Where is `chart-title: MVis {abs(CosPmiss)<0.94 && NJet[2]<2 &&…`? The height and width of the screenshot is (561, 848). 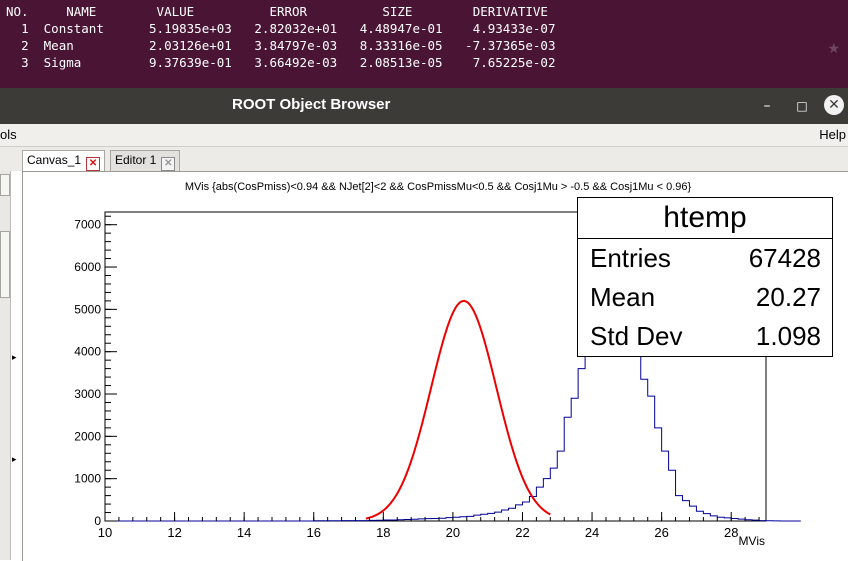 chart-title: MVis {abs(CosPmiss)<0.94 && NJet[2]<2 &&… is located at coordinates (438, 187).